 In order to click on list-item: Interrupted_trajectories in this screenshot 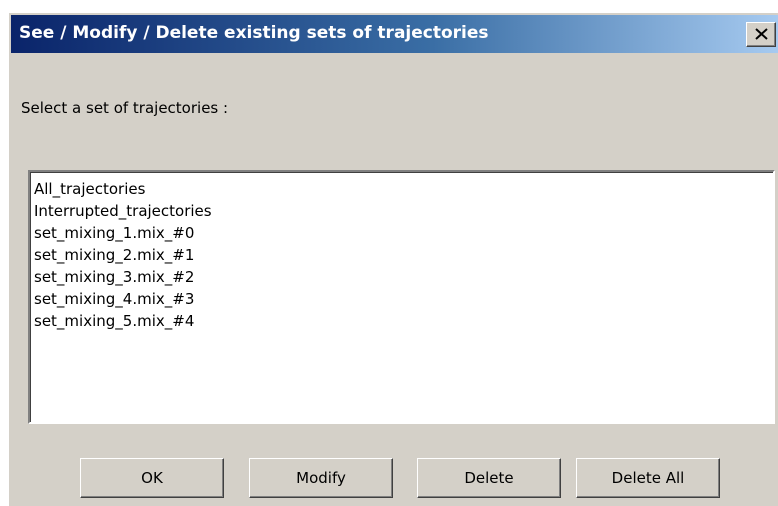, I will do `click(403, 211)`.